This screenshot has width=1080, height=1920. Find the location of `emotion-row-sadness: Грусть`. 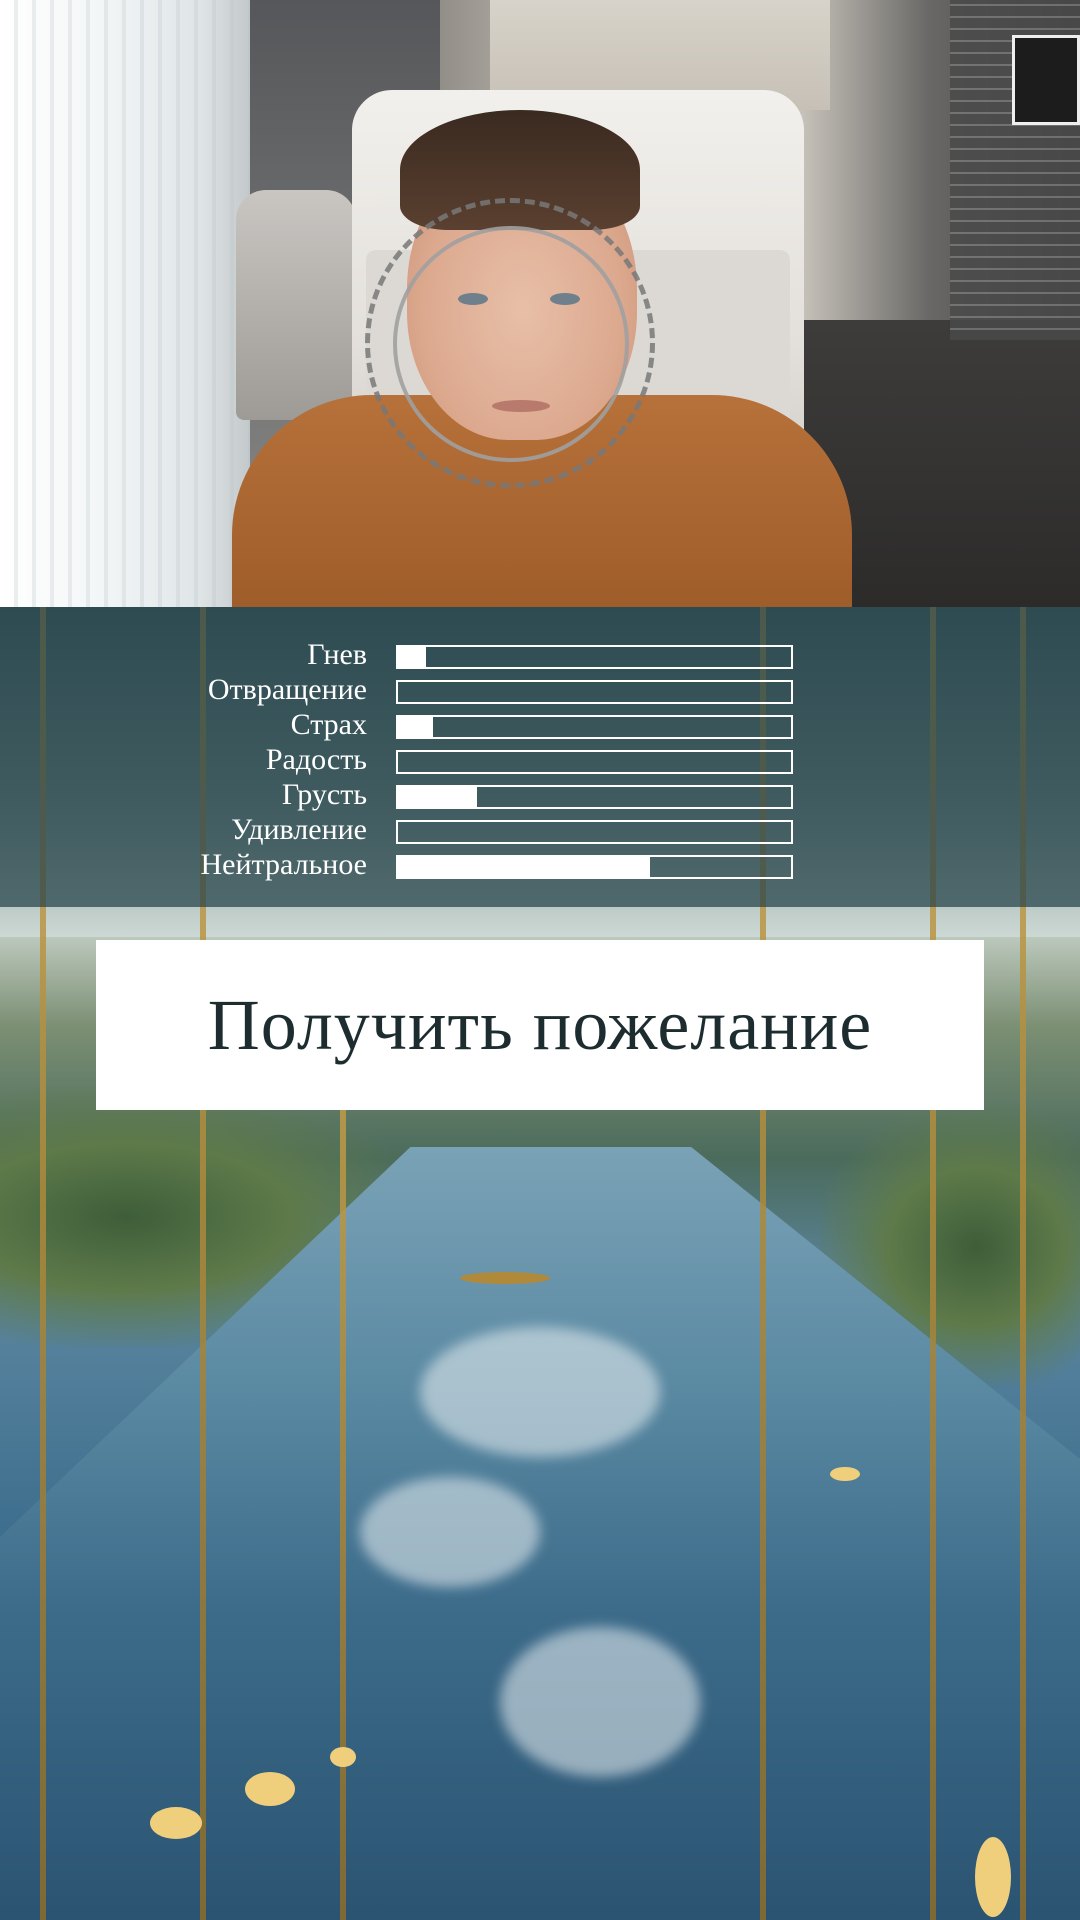

emotion-row-sadness: Грусть is located at coordinates (540, 795).